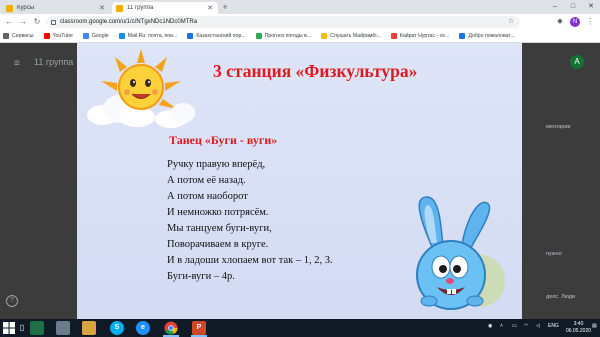 This screenshot has height=337, width=600. Describe the element at coordinates (23, 36) in the screenshot. I see `bookmark-label: Сервисы` at that location.